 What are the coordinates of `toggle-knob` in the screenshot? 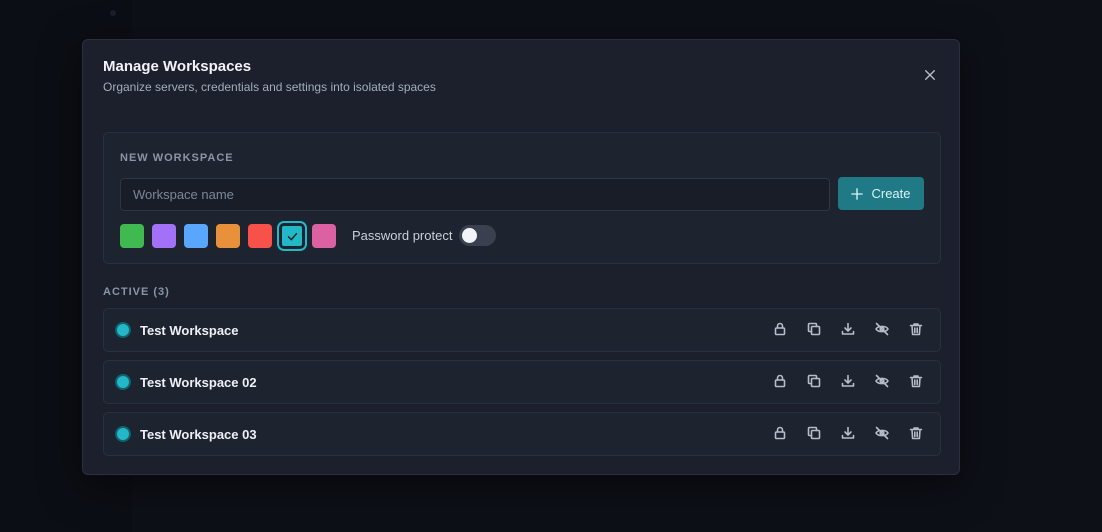 It's located at (469, 235).